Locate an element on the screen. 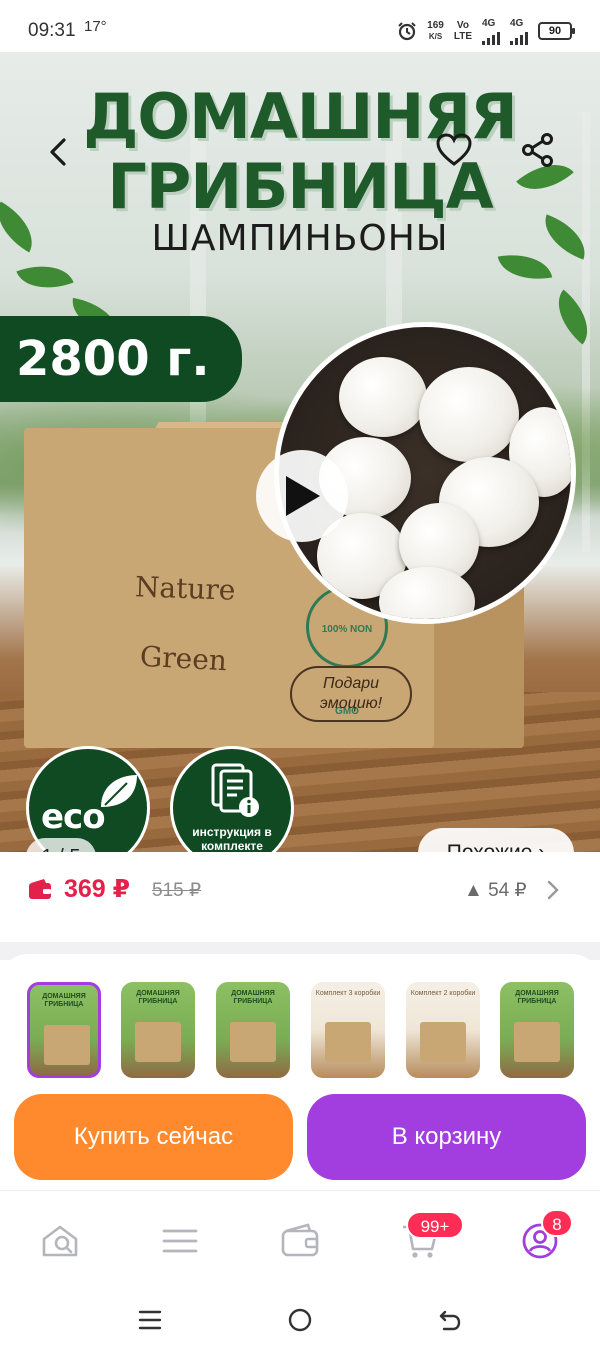  home-search-icon is located at coordinates (60, 1241).